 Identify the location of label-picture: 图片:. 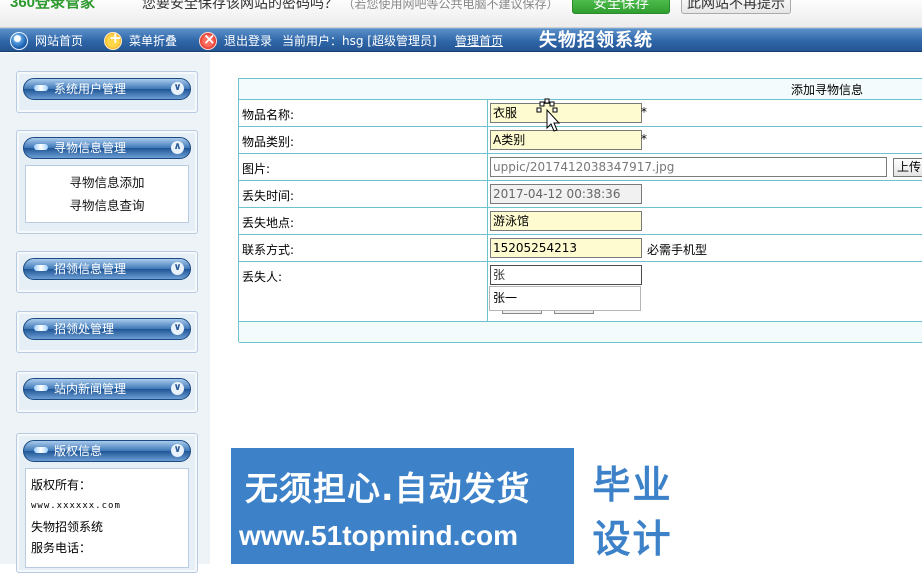
(256, 169).